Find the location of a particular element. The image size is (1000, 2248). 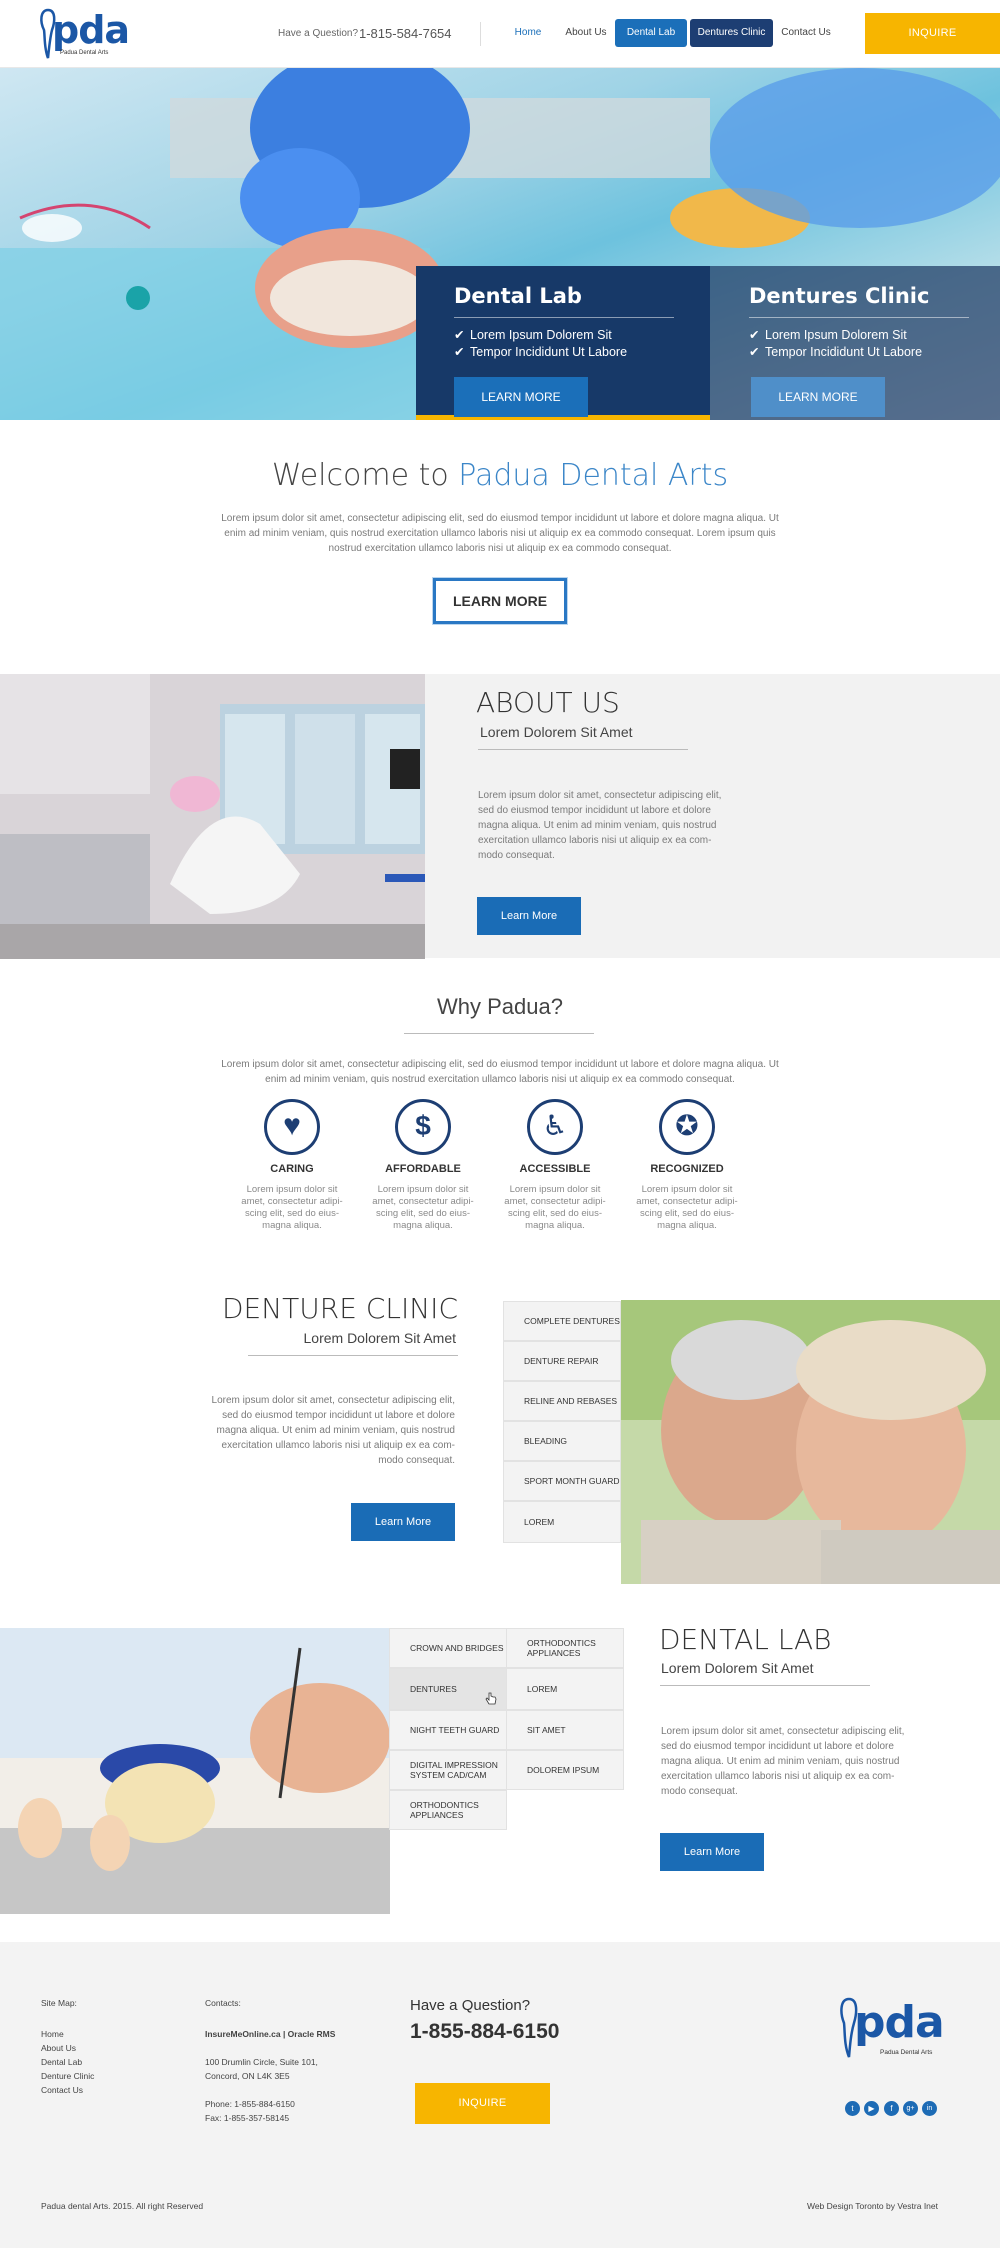

hand-cursor-icon is located at coordinates (491, 1698).